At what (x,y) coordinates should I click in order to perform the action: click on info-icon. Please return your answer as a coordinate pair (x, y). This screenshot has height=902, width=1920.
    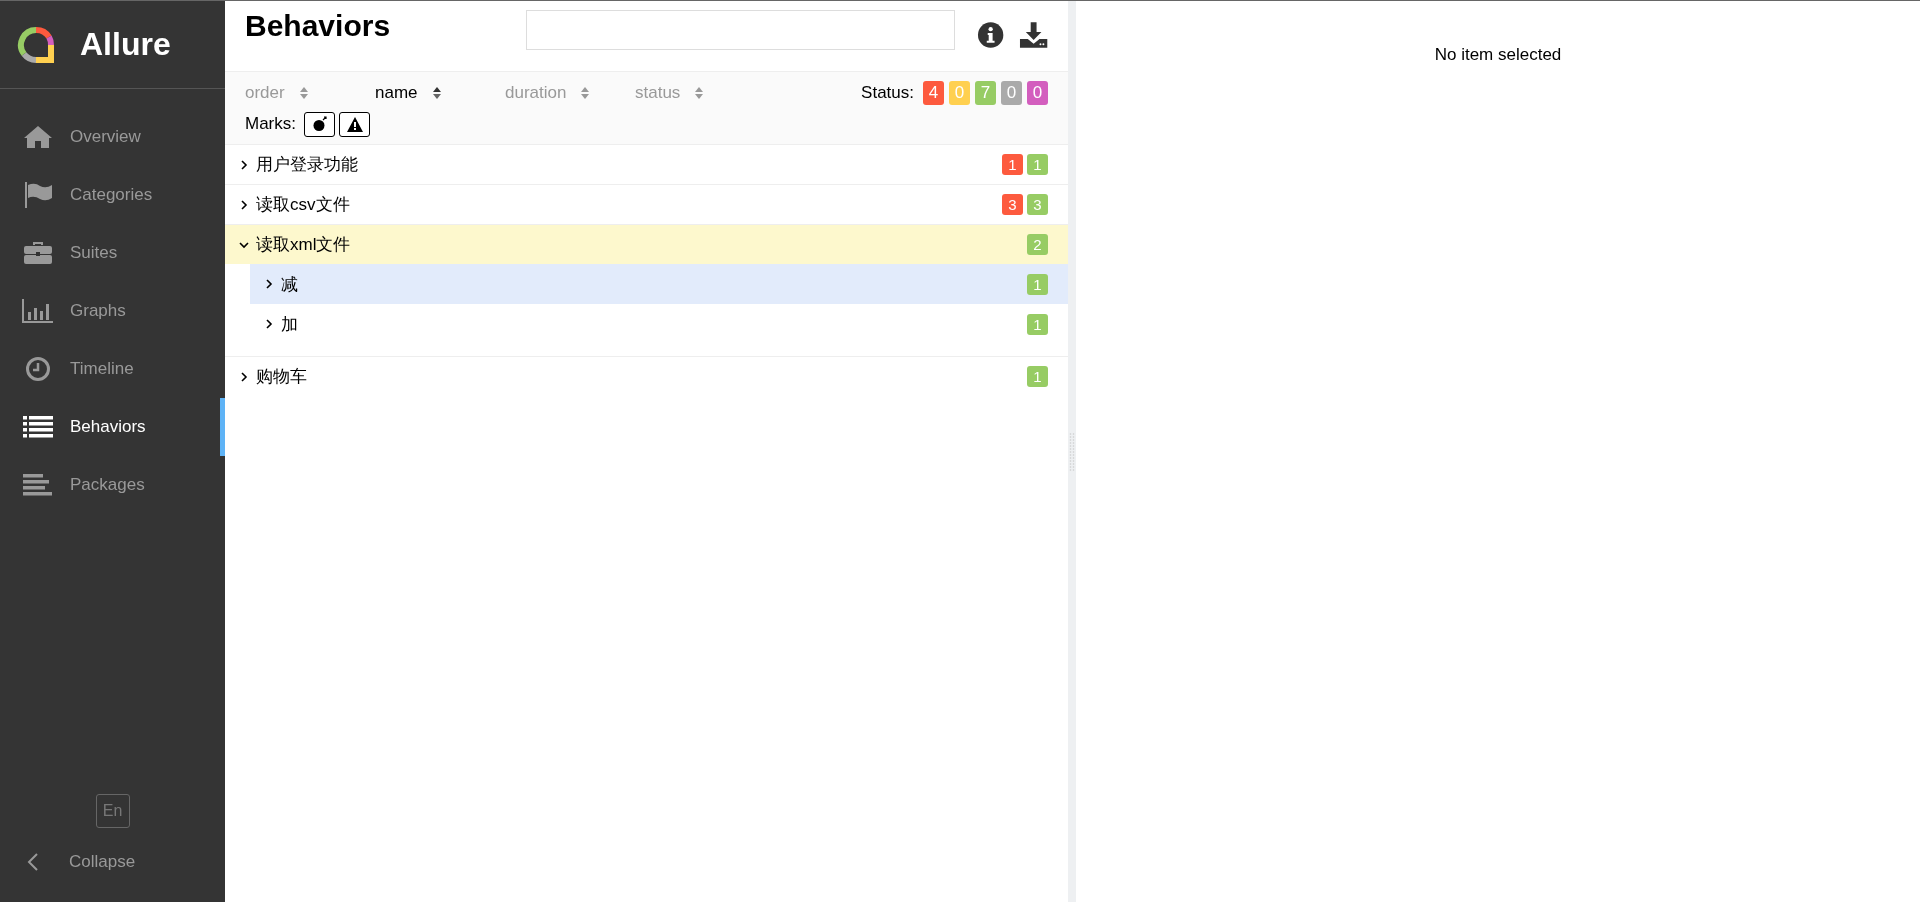
    Looking at the image, I should click on (991, 35).